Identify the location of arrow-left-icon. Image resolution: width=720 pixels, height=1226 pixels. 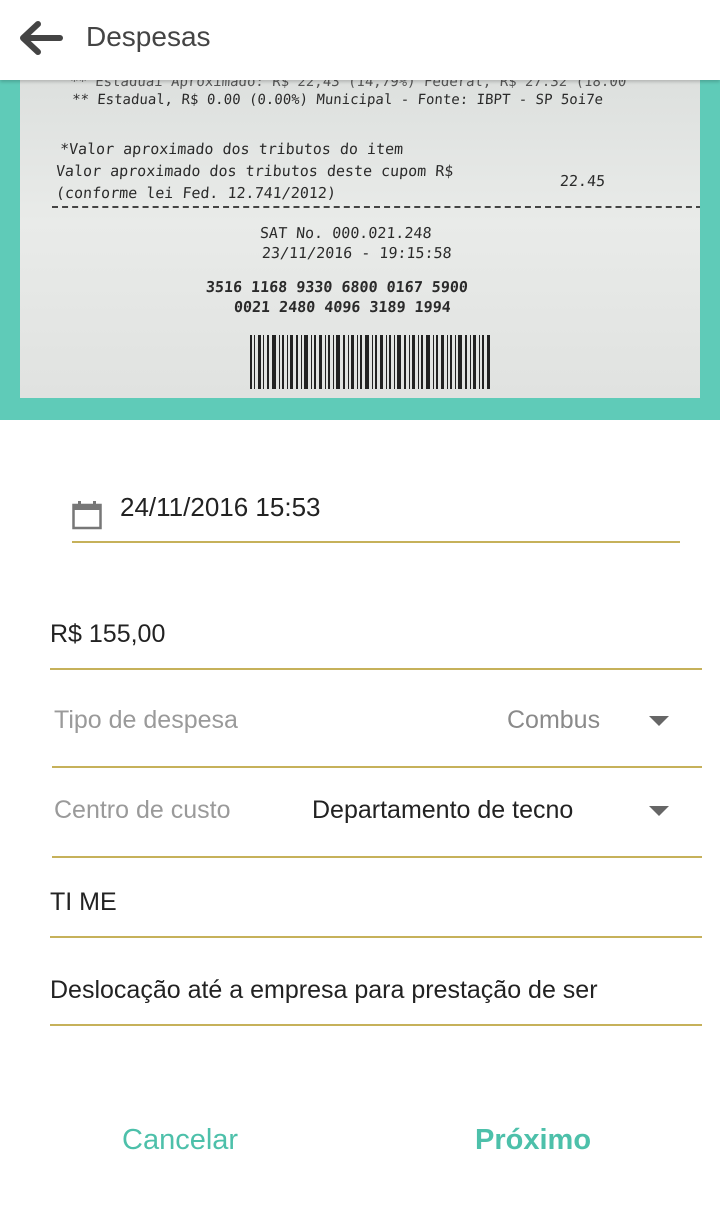
(41, 38).